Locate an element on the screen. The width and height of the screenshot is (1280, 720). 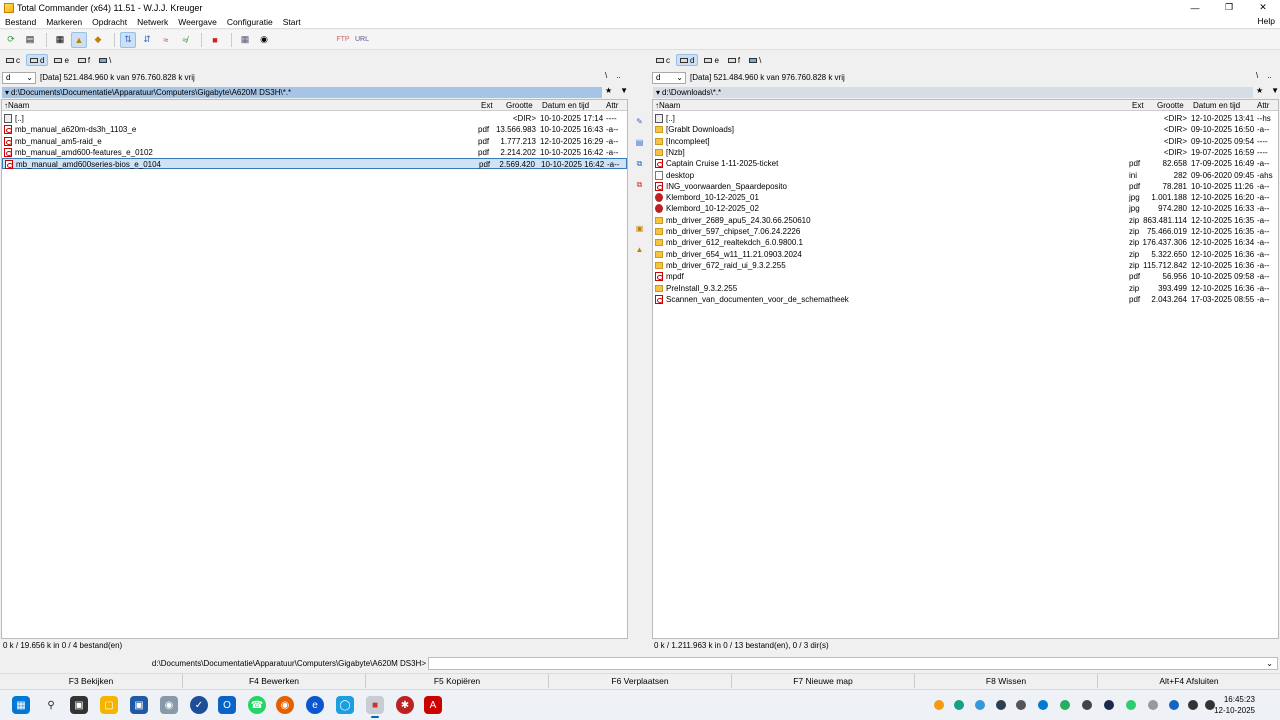
file-row: [Incompleet] <DIR> 09-10-2025 09:54 ---- is located at coordinates (965, 141).